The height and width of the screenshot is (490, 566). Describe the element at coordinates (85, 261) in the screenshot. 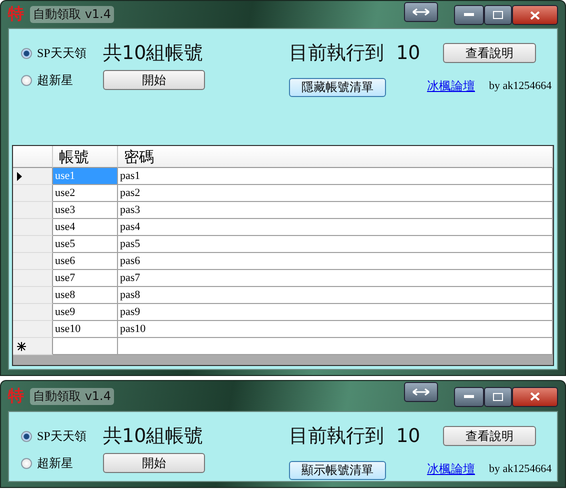

I see `table-cell: use6` at that location.